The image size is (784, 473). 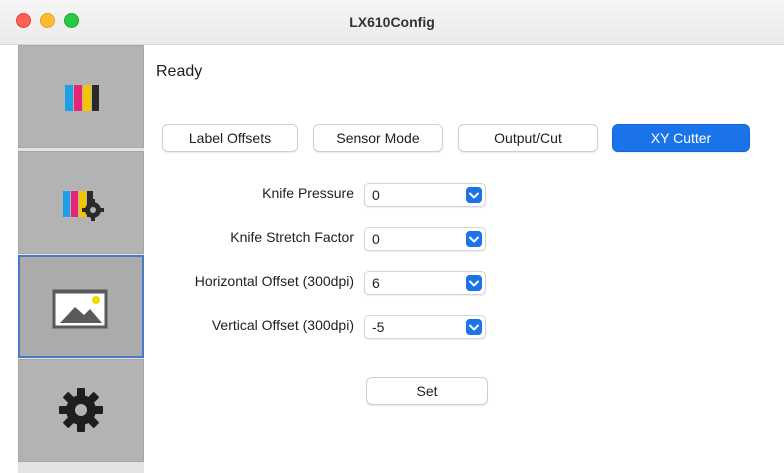 I want to click on gear-icon, so click(x=81, y=410).